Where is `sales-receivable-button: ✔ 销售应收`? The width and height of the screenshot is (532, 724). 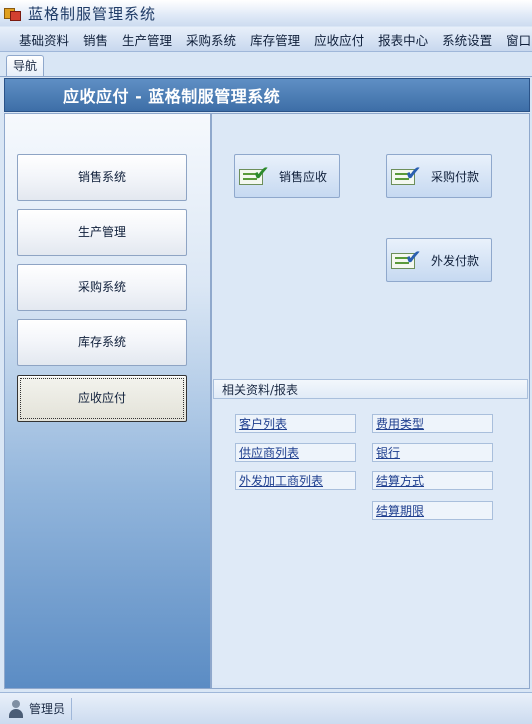
sales-receivable-button: ✔ 销售应收 is located at coordinates (287, 176).